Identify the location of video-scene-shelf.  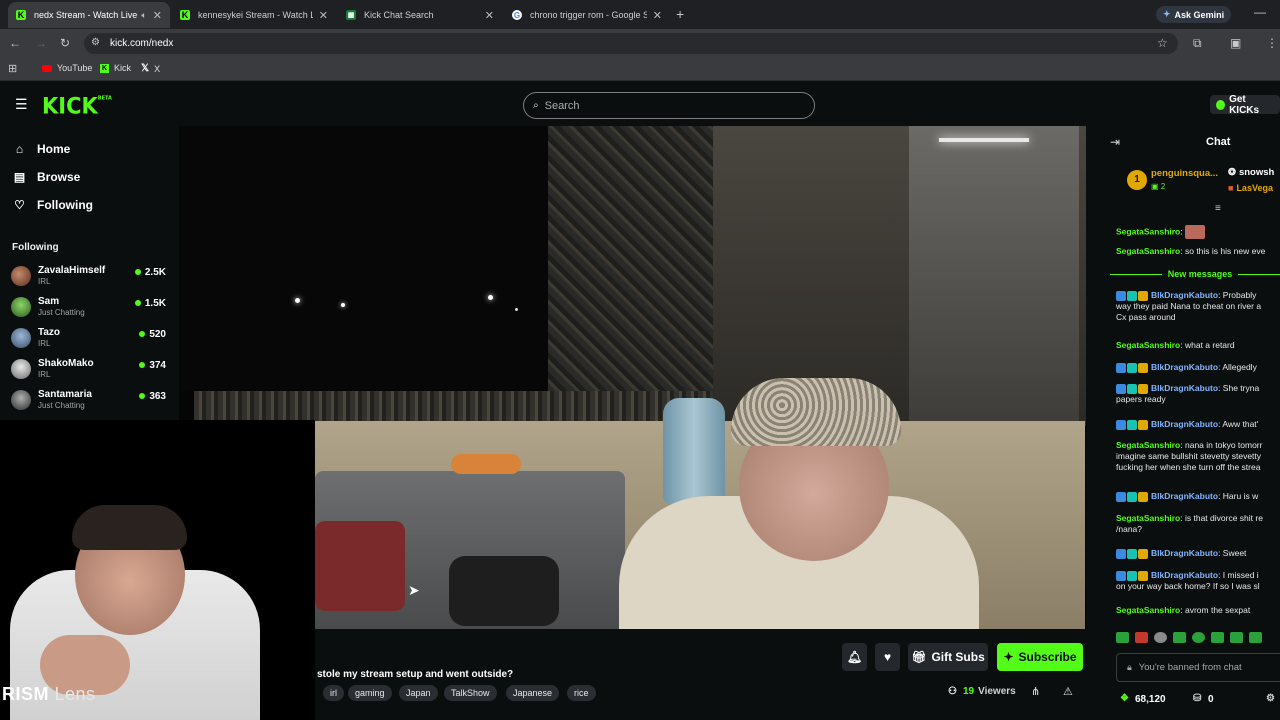
(994, 291).